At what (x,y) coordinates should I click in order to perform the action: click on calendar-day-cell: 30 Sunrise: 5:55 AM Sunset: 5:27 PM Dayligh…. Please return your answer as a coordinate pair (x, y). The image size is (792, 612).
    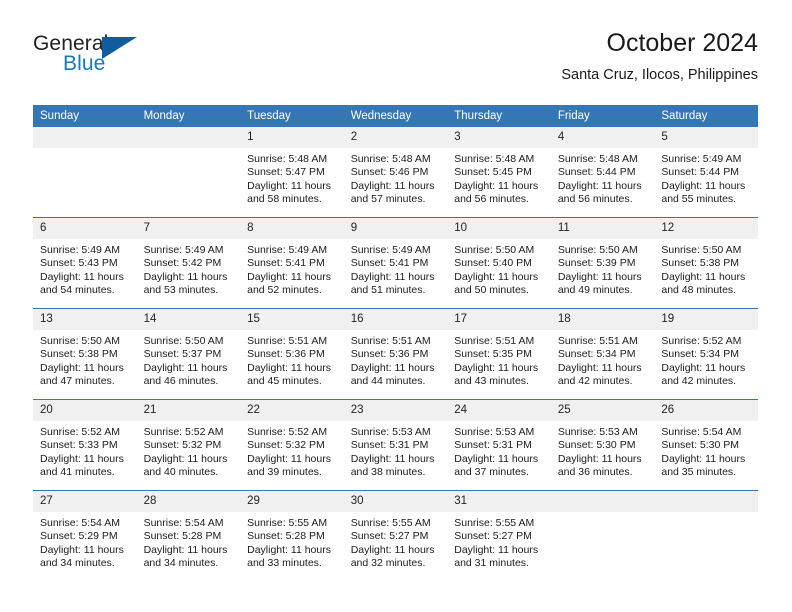
    Looking at the image, I should click on (395, 535).